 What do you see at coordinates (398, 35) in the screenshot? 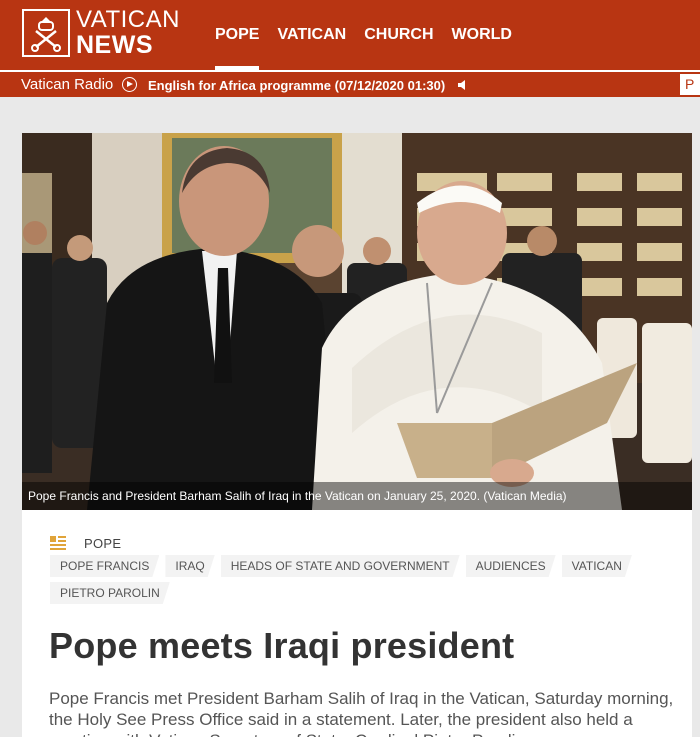
I see `nav-church: CHURCH` at bounding box center [398, 35].